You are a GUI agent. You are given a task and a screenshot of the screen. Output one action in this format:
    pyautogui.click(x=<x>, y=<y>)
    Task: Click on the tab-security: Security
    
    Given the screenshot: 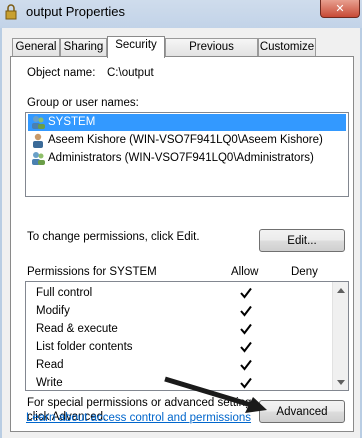 What is the action you would take?
    pyautogui.click(x=136, y=47)
    